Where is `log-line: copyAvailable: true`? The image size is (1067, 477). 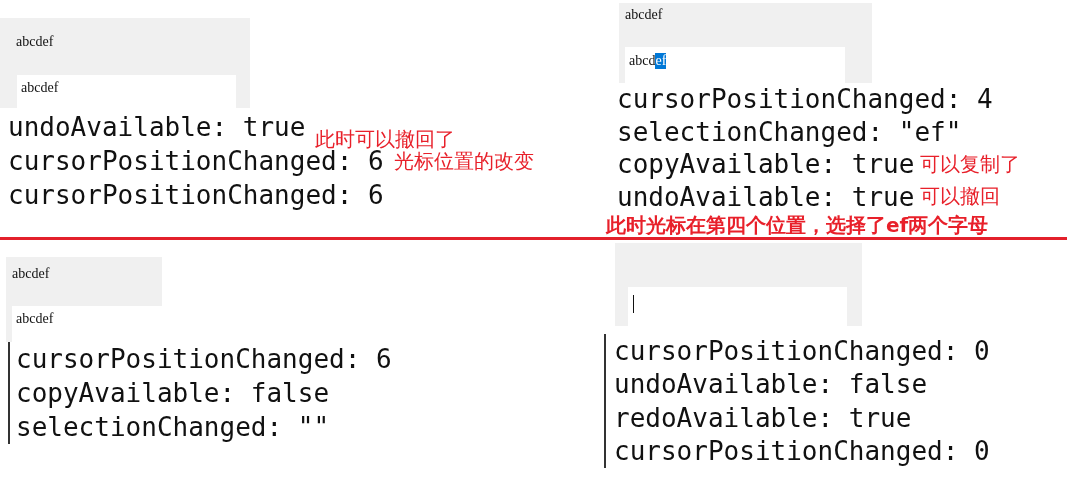 log-line: copyAvailable: true is located at coordinates (766, 164).